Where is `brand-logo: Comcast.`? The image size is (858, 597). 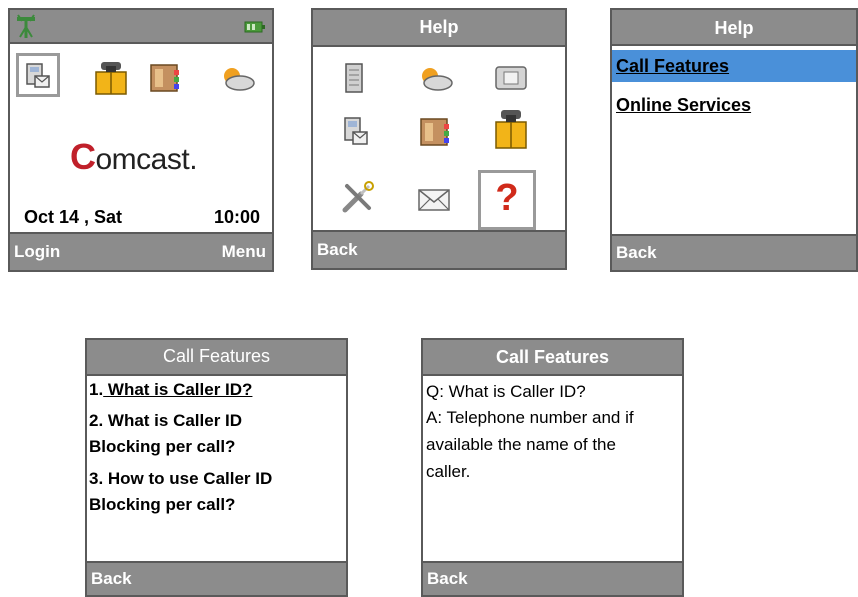 brand-logo: Comcast. is located at coordinates (134, 157).